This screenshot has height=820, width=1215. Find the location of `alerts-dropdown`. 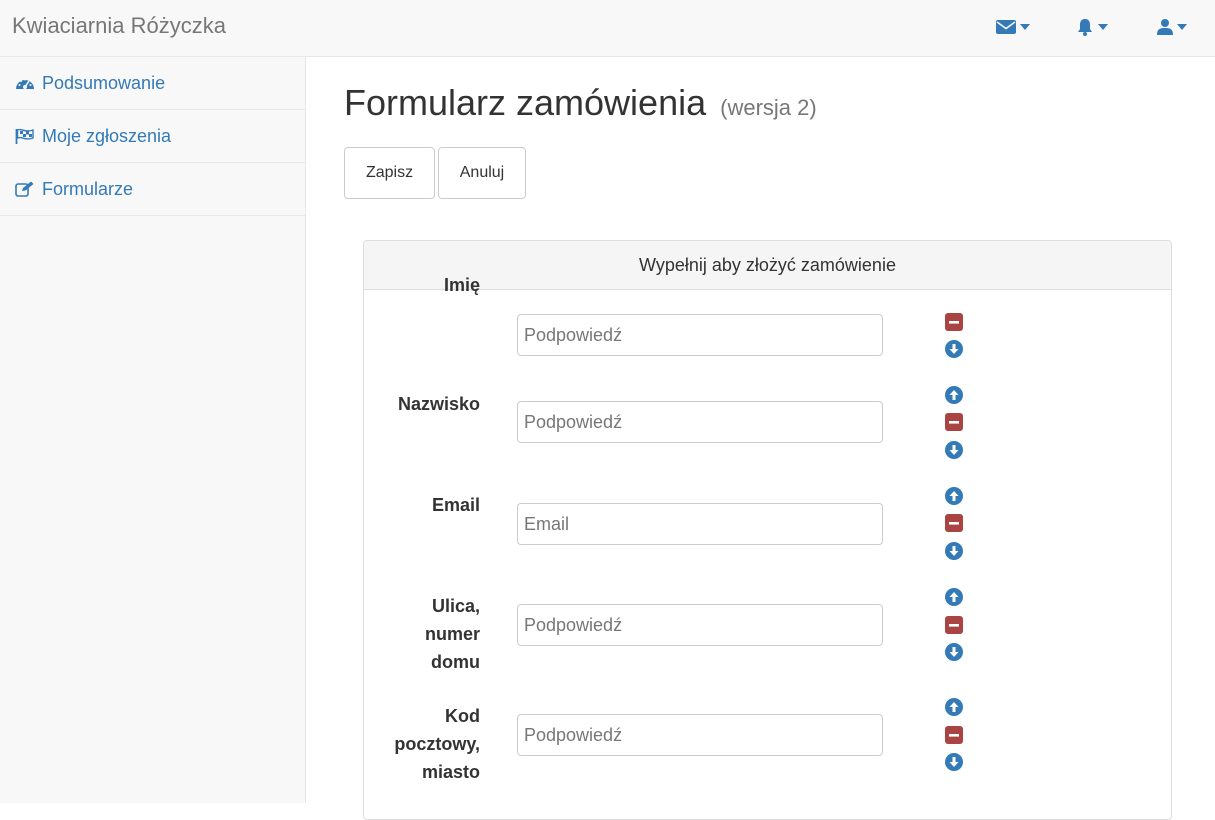

alerts-dropdown is located at coordinates (1092, 27).